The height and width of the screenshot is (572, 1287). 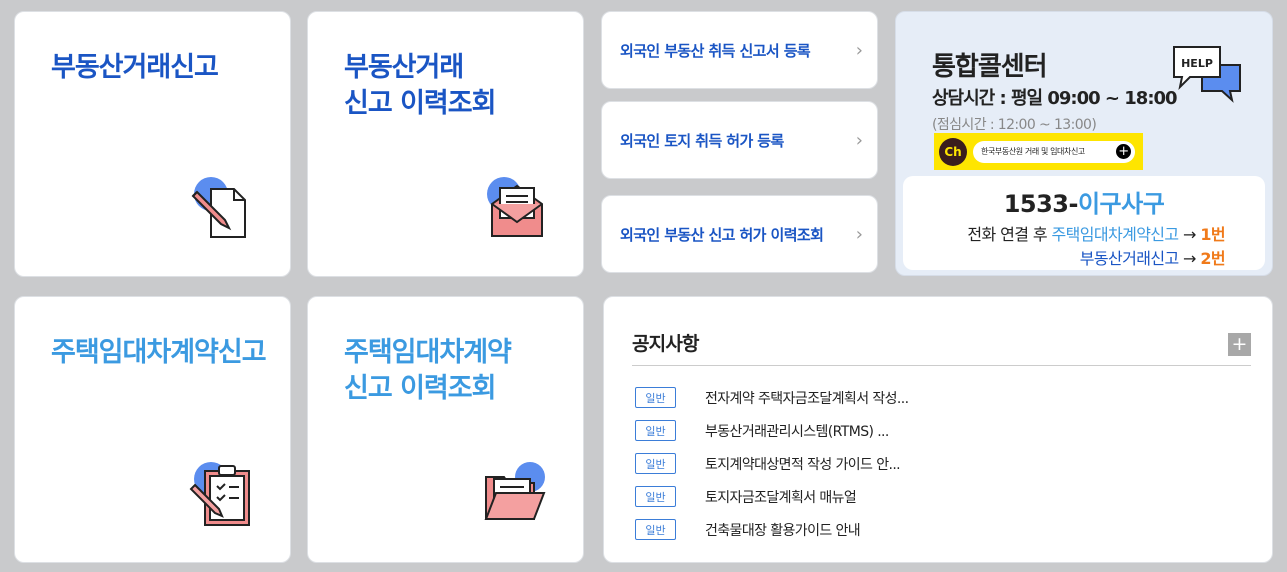 I want to click on tile-lease-report: 주택임대차계약신고, so click(x=152, y=429).